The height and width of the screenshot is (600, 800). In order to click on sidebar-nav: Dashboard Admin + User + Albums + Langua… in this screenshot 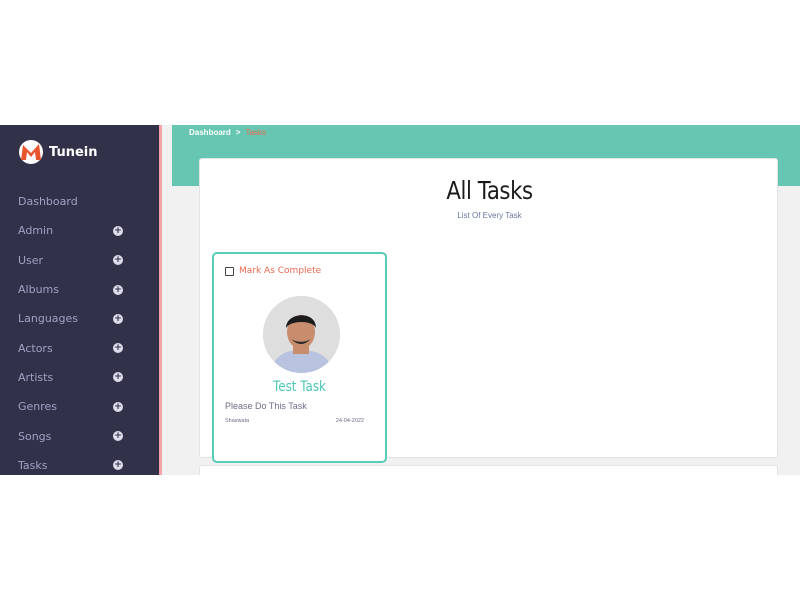, I will do `click(79, 331)`.